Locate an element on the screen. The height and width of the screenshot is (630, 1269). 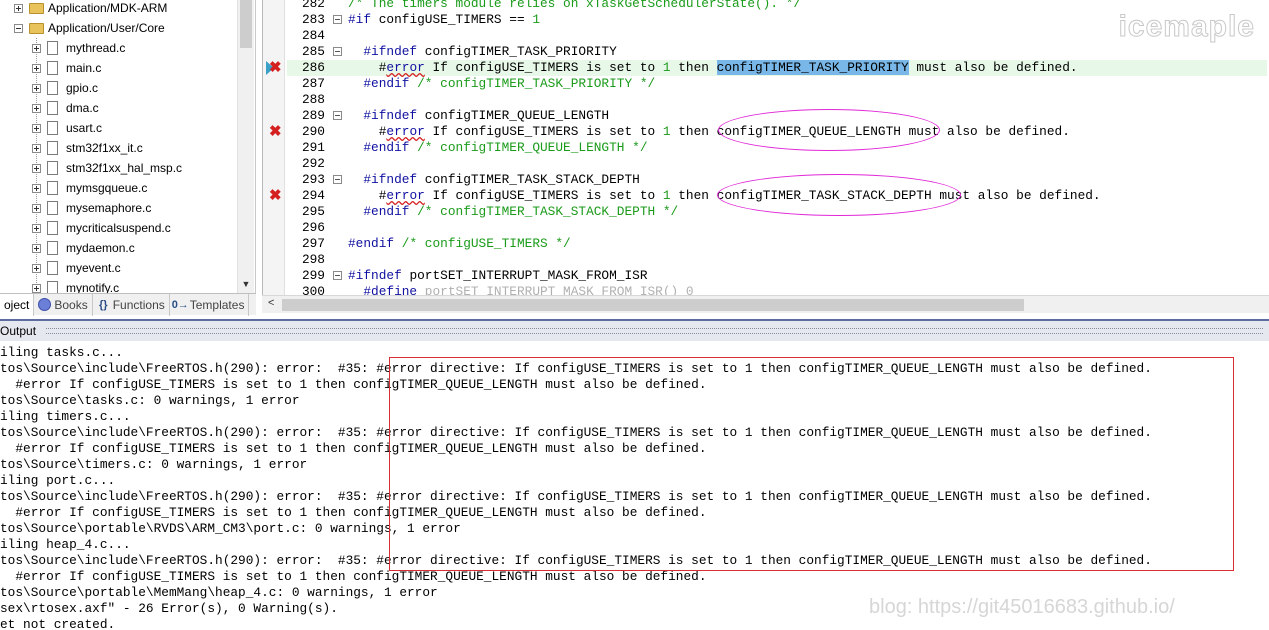
output-panel-header: Output is located at coordinates (634, 330).